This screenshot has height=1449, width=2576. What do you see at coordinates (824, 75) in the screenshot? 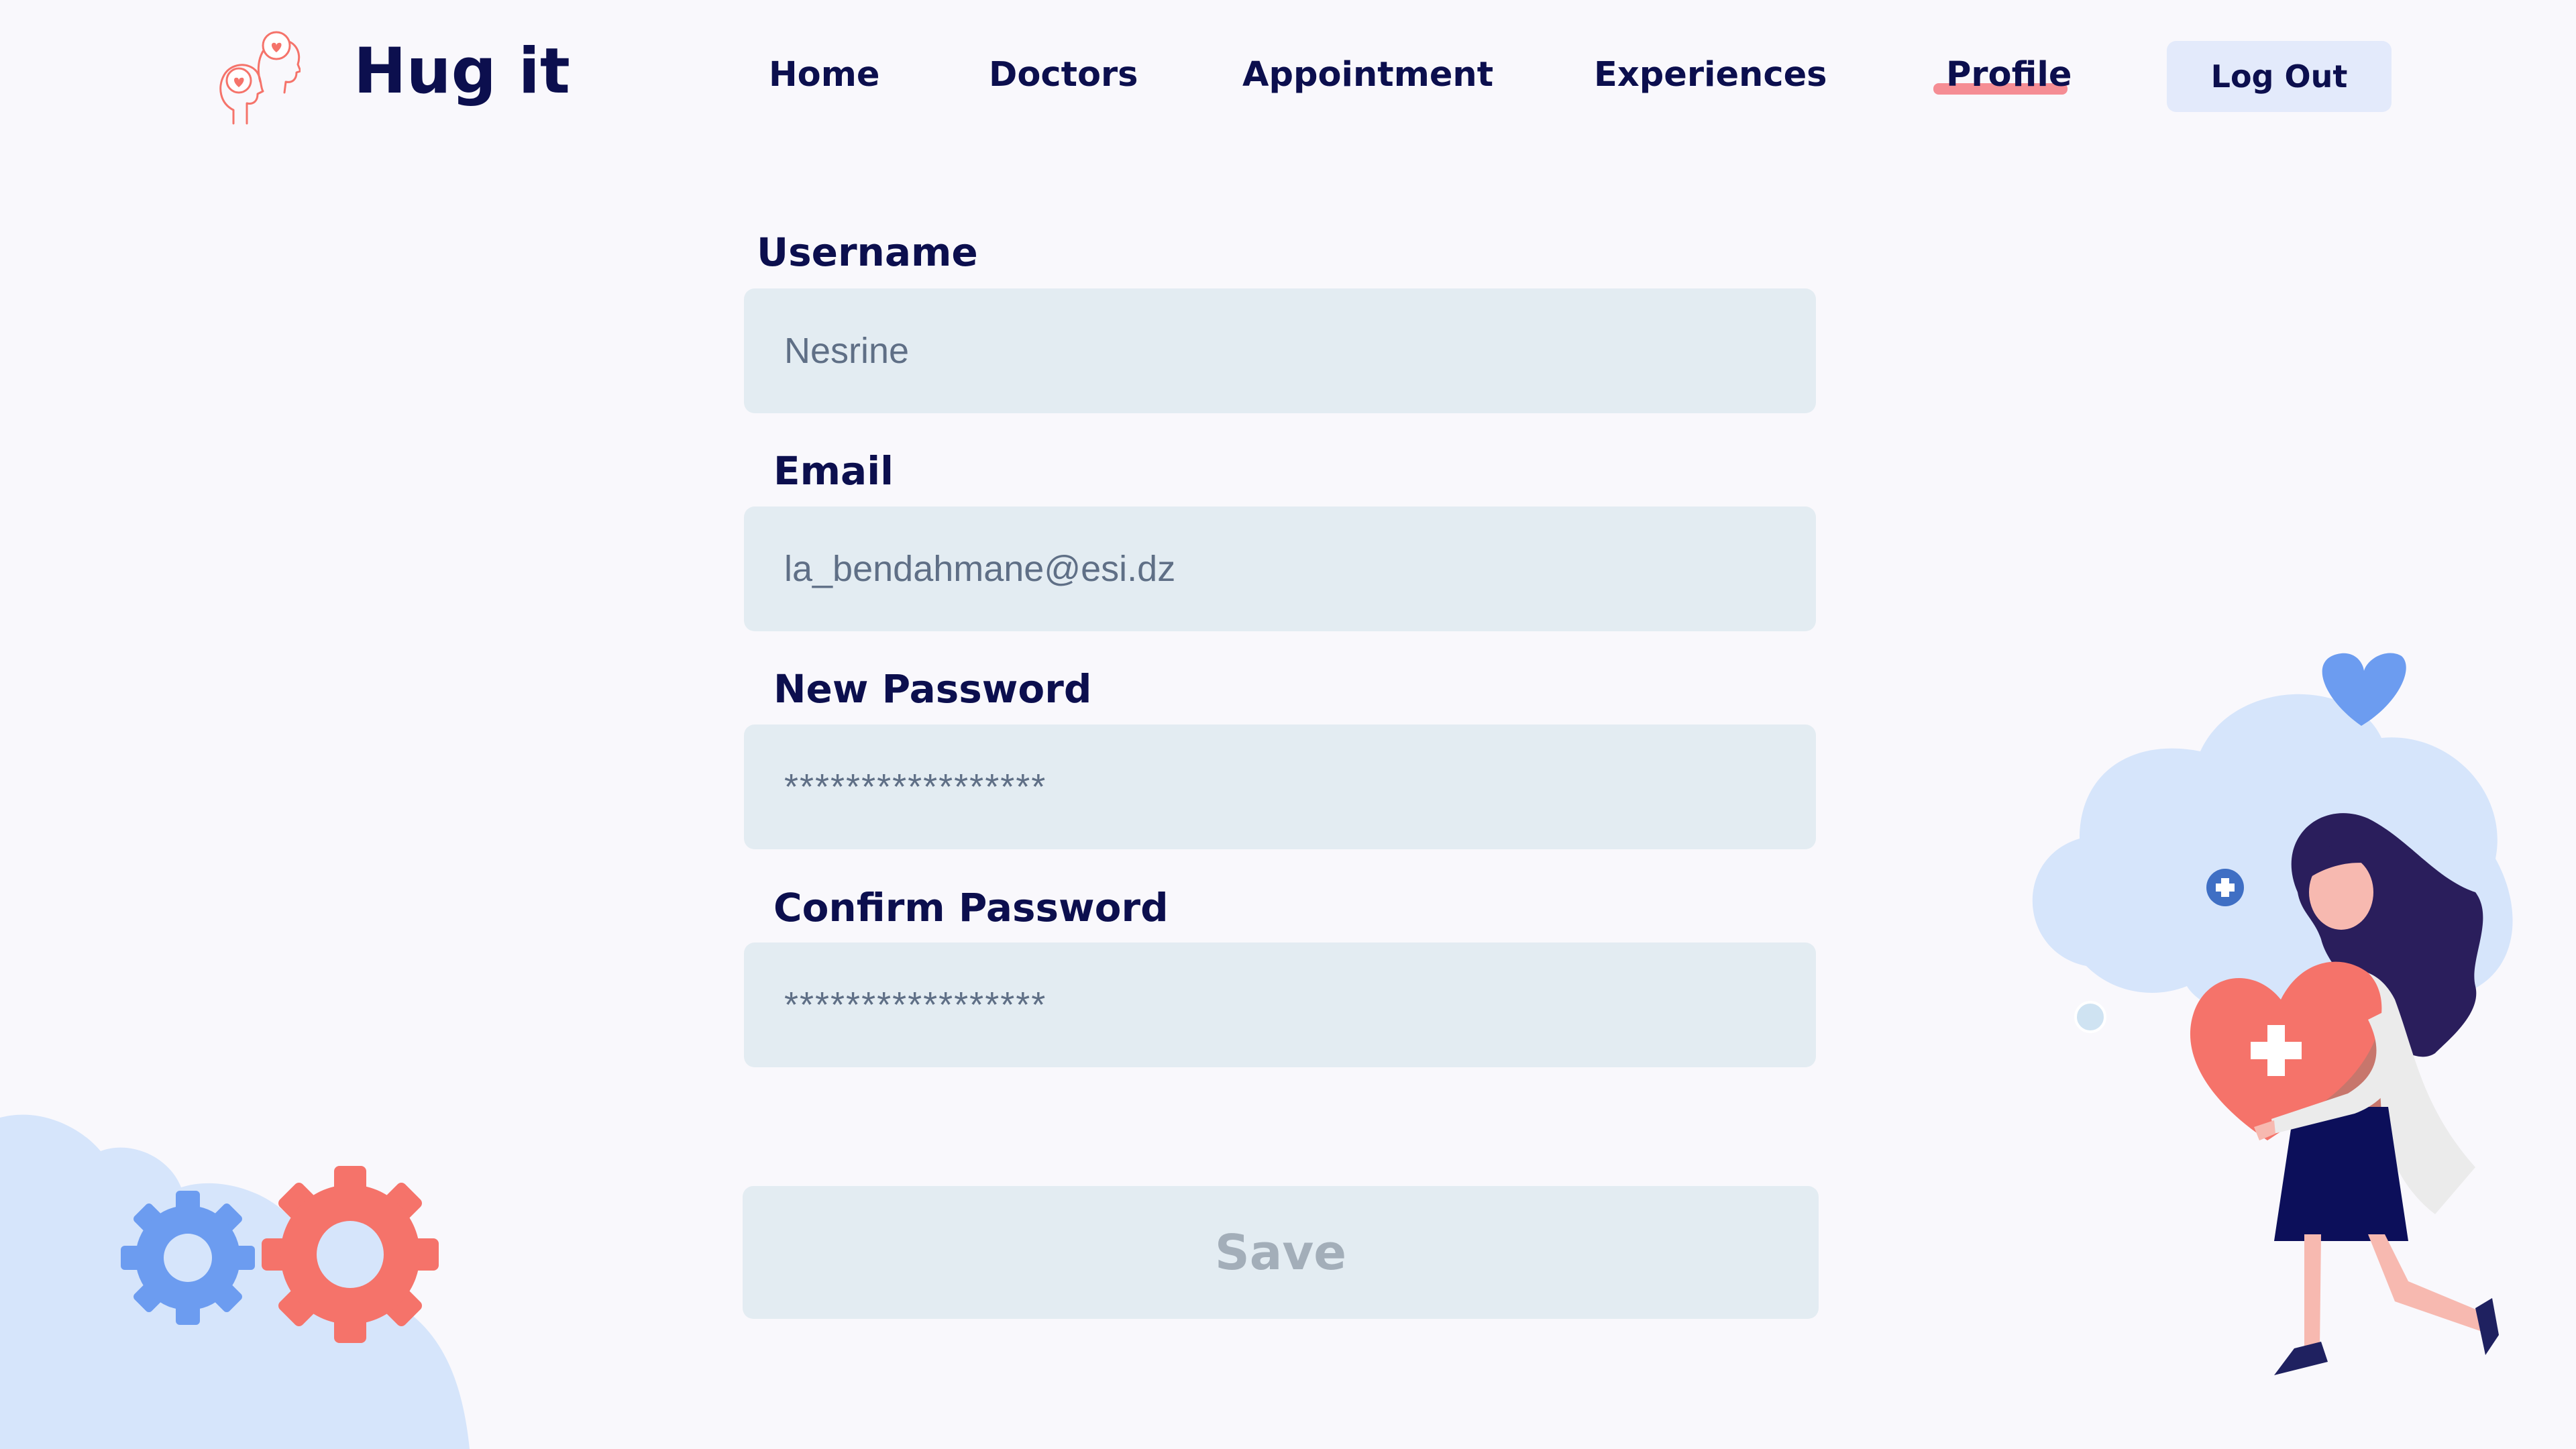
I see `nav-home: Home` at bounding box center [824, 75].